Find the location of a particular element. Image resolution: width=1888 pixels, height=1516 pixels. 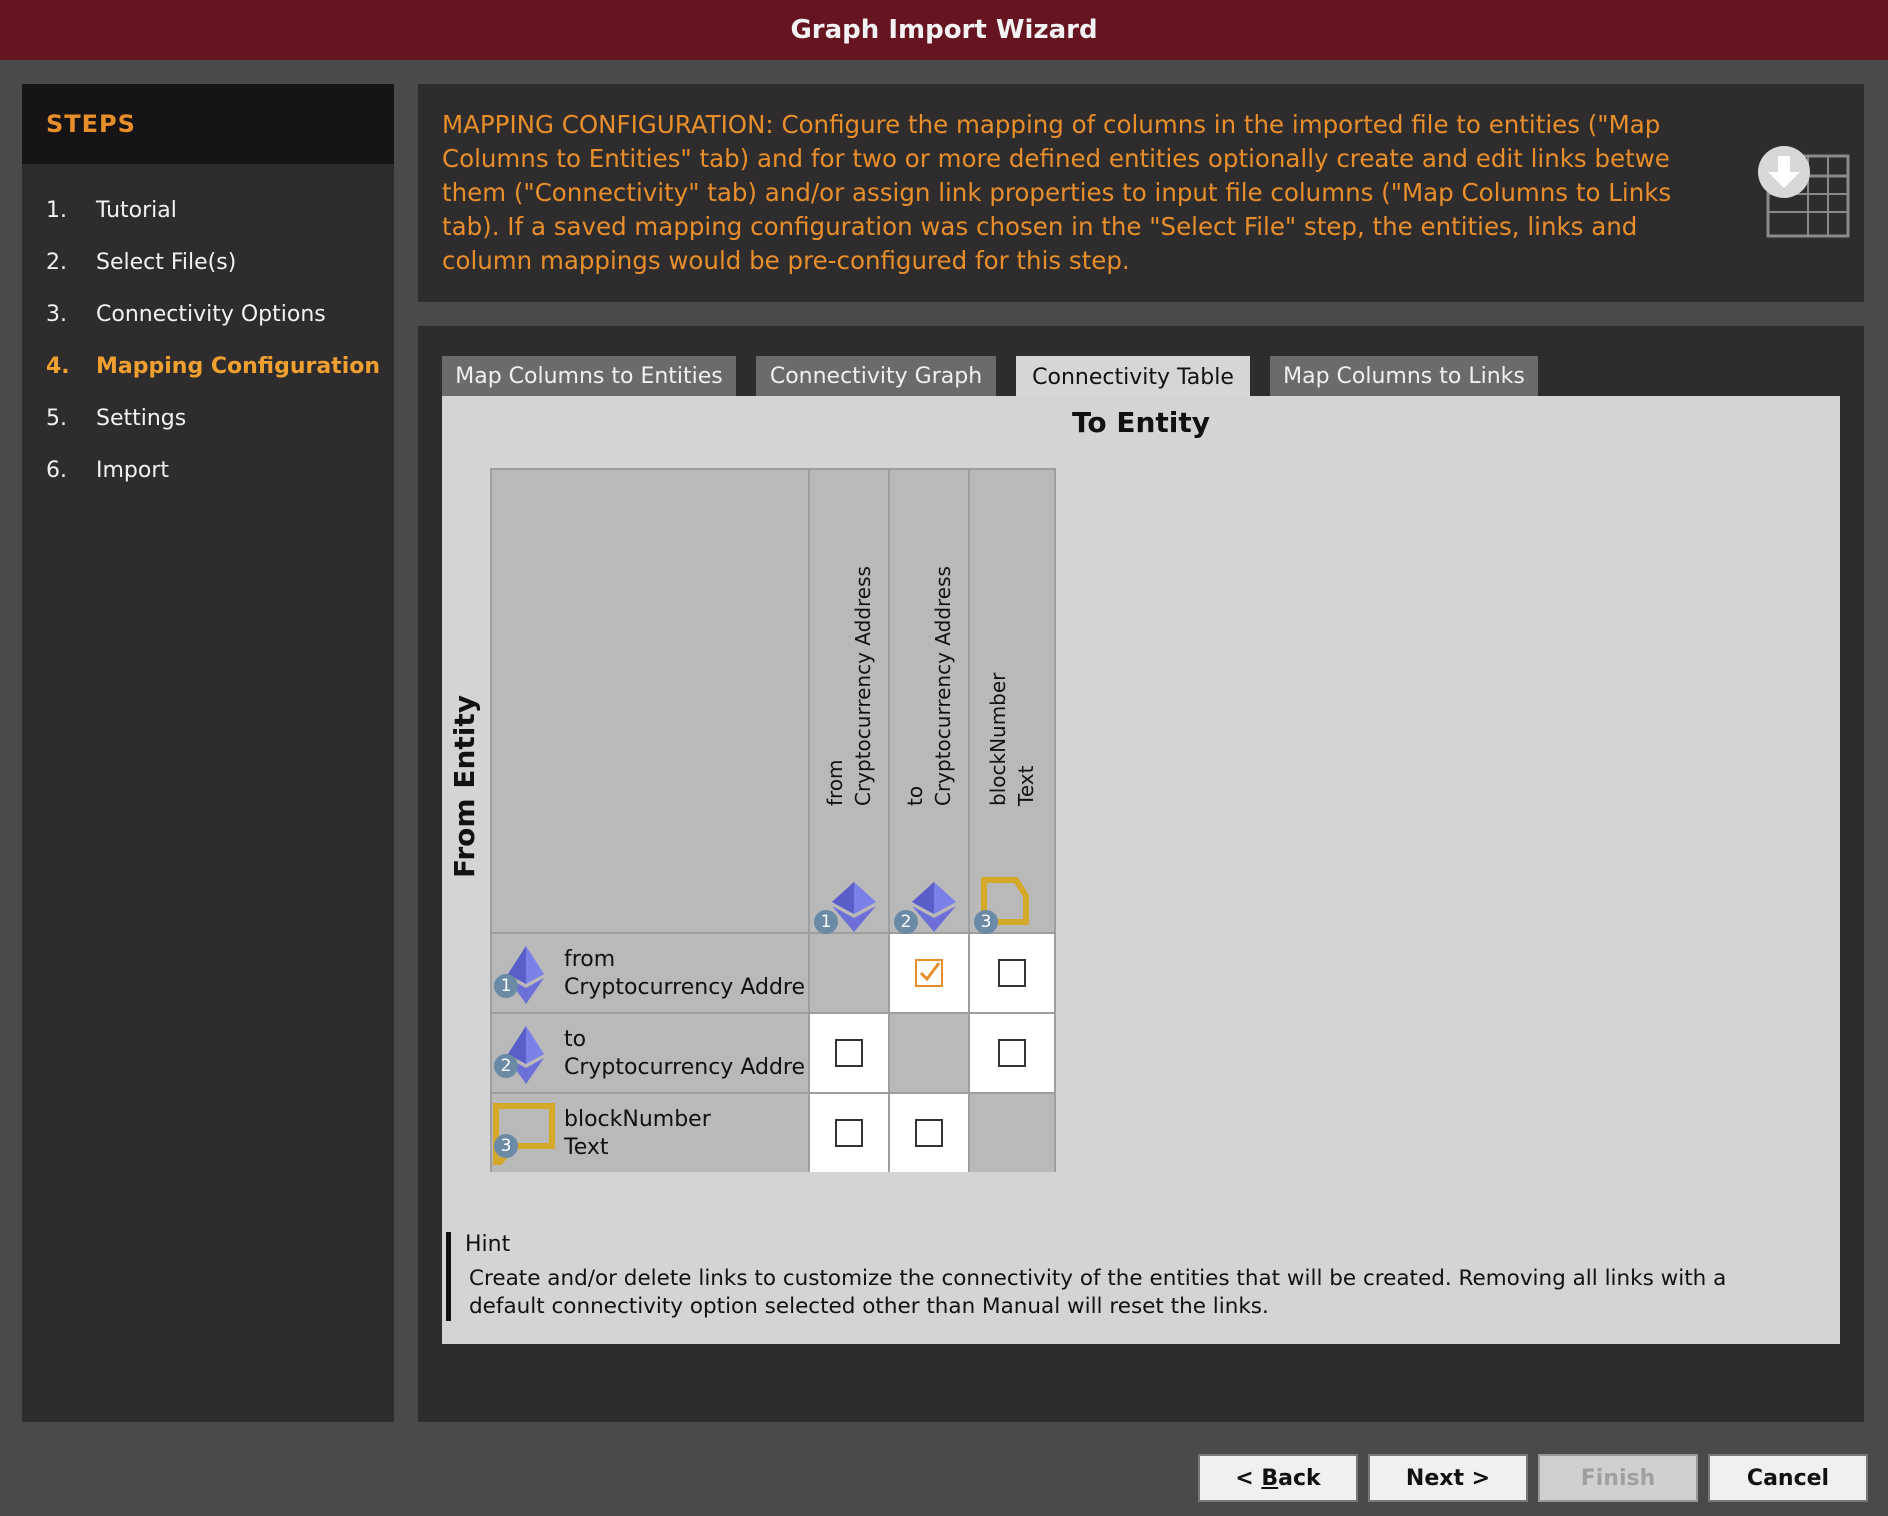

tab-map-columns-to-links: Map Columns to Links is located at coordinates (1404, 376).